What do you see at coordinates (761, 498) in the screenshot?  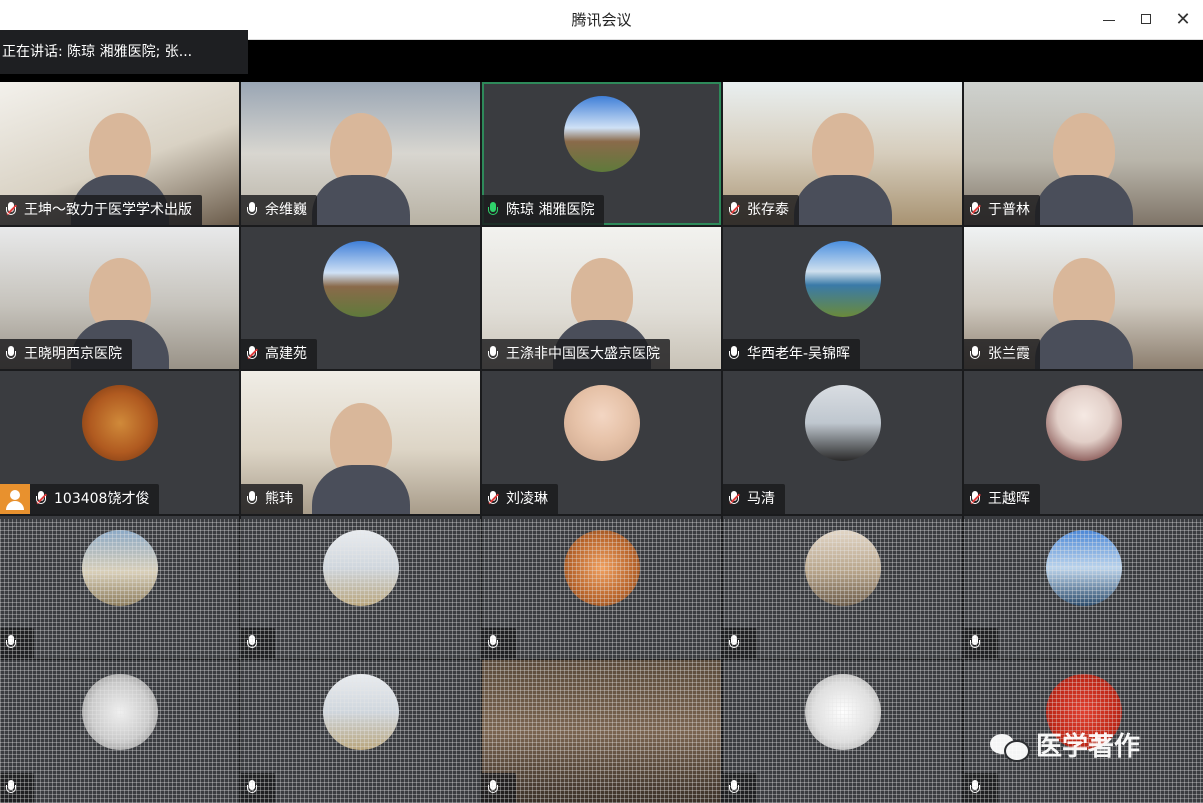 I see `participant-name: 马清` at bounding box center [761, 498].